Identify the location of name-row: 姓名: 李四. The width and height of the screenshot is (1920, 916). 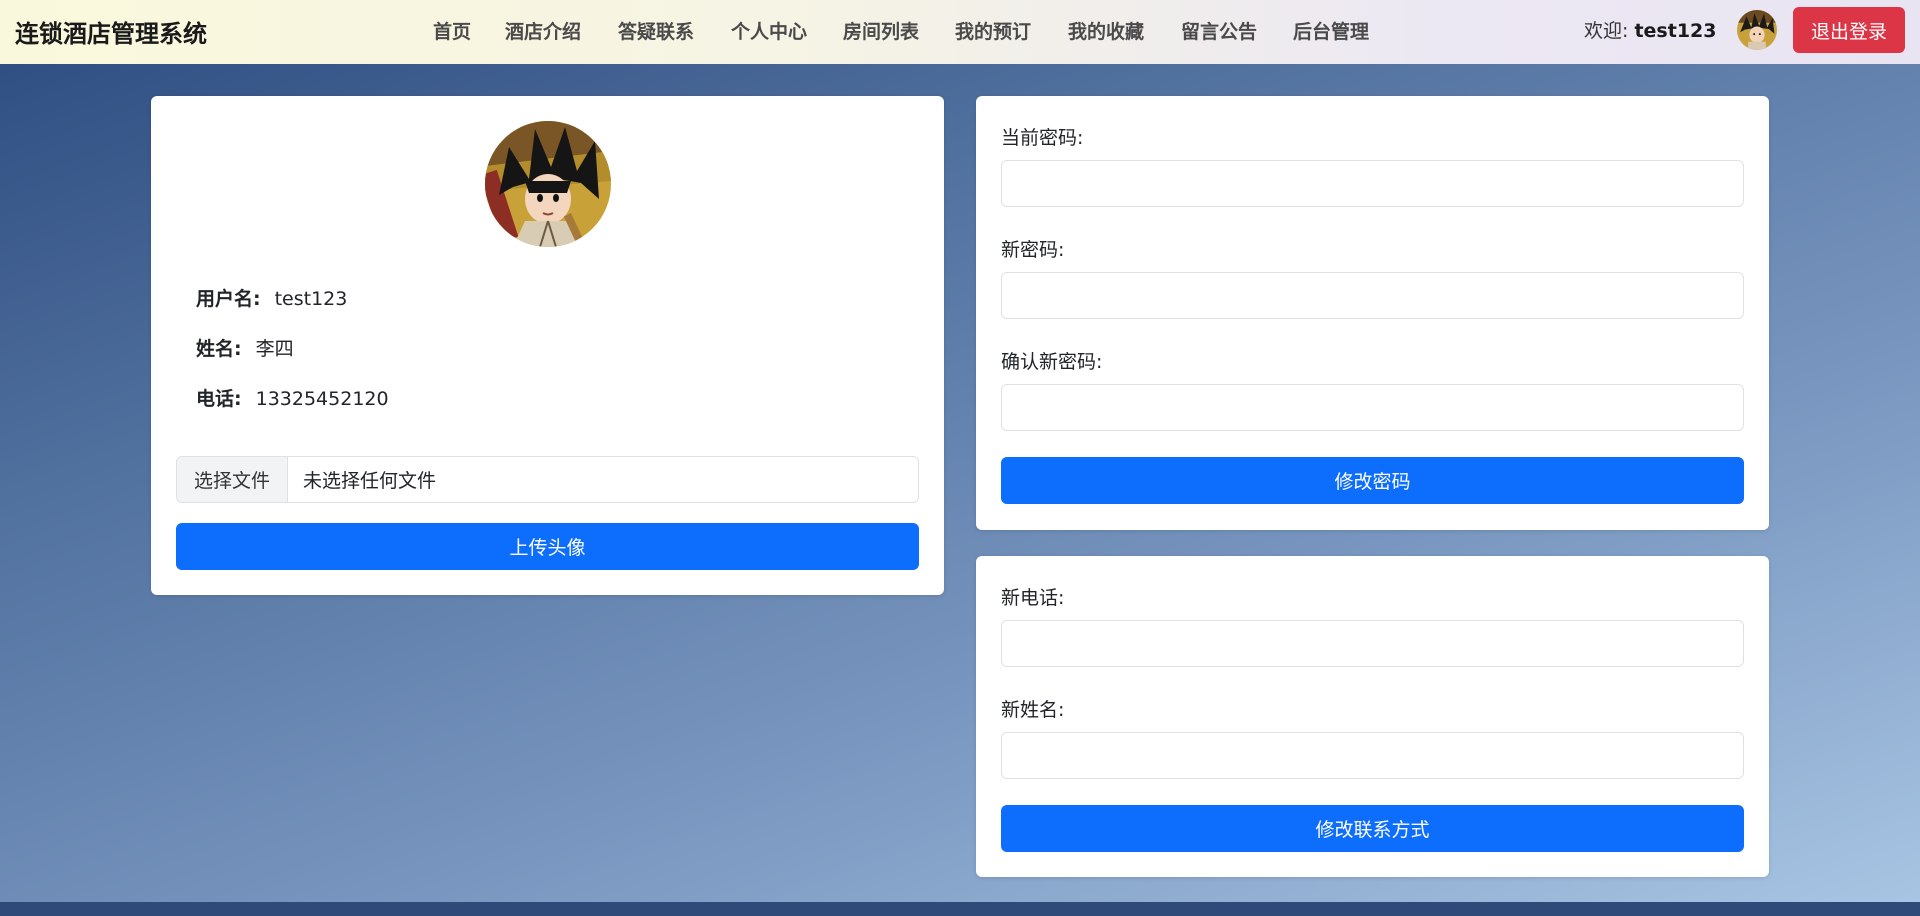
(245, 347).